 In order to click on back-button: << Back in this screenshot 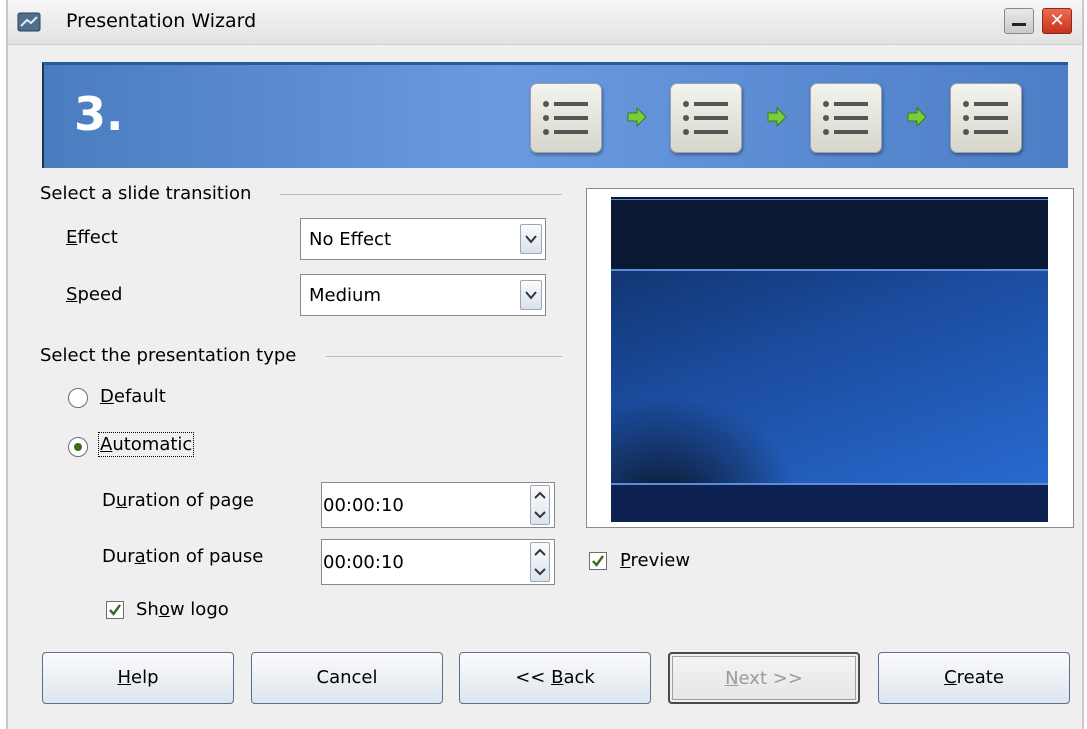, I will do `click(555, 678)`.